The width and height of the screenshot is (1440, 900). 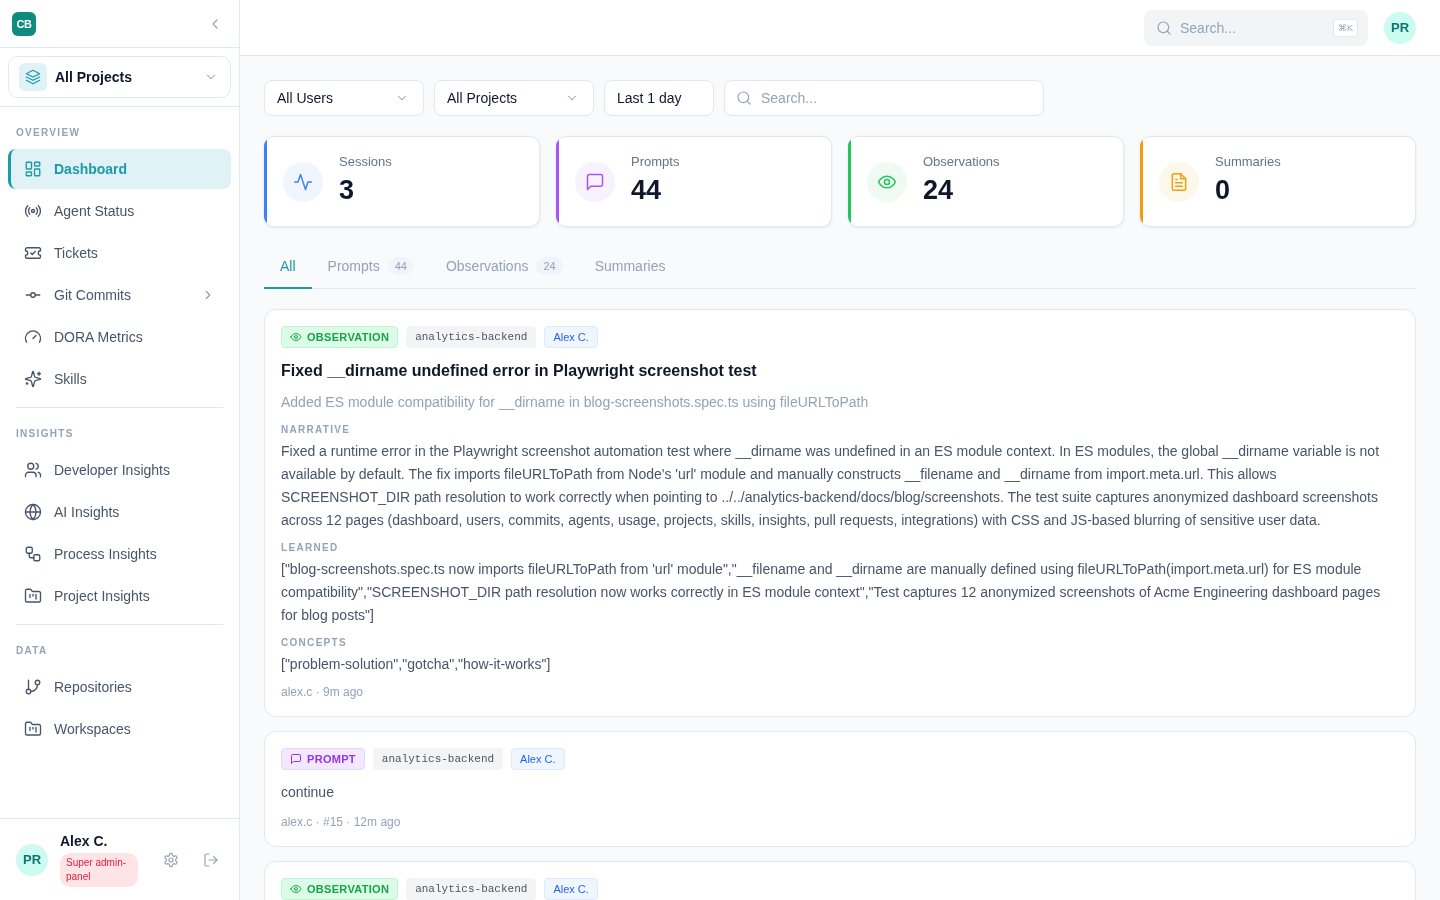 What do you see at coordinates (549, 266) in the screenshot?
I see `tab-count: 24` at bounding box center [549, 266].